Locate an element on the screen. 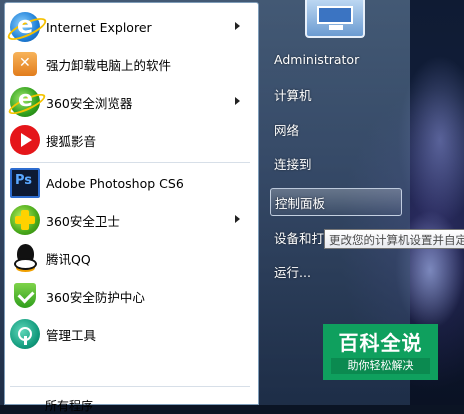 The image size is (464, 414). right-item-label: Administrator is located at coordinates (317, 59).